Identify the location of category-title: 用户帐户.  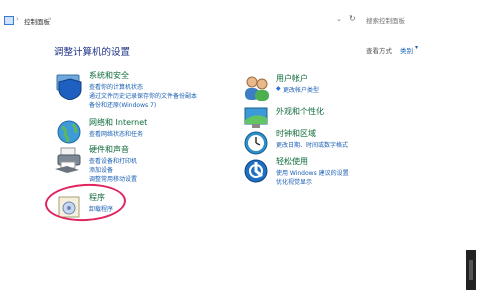
(292, 78).